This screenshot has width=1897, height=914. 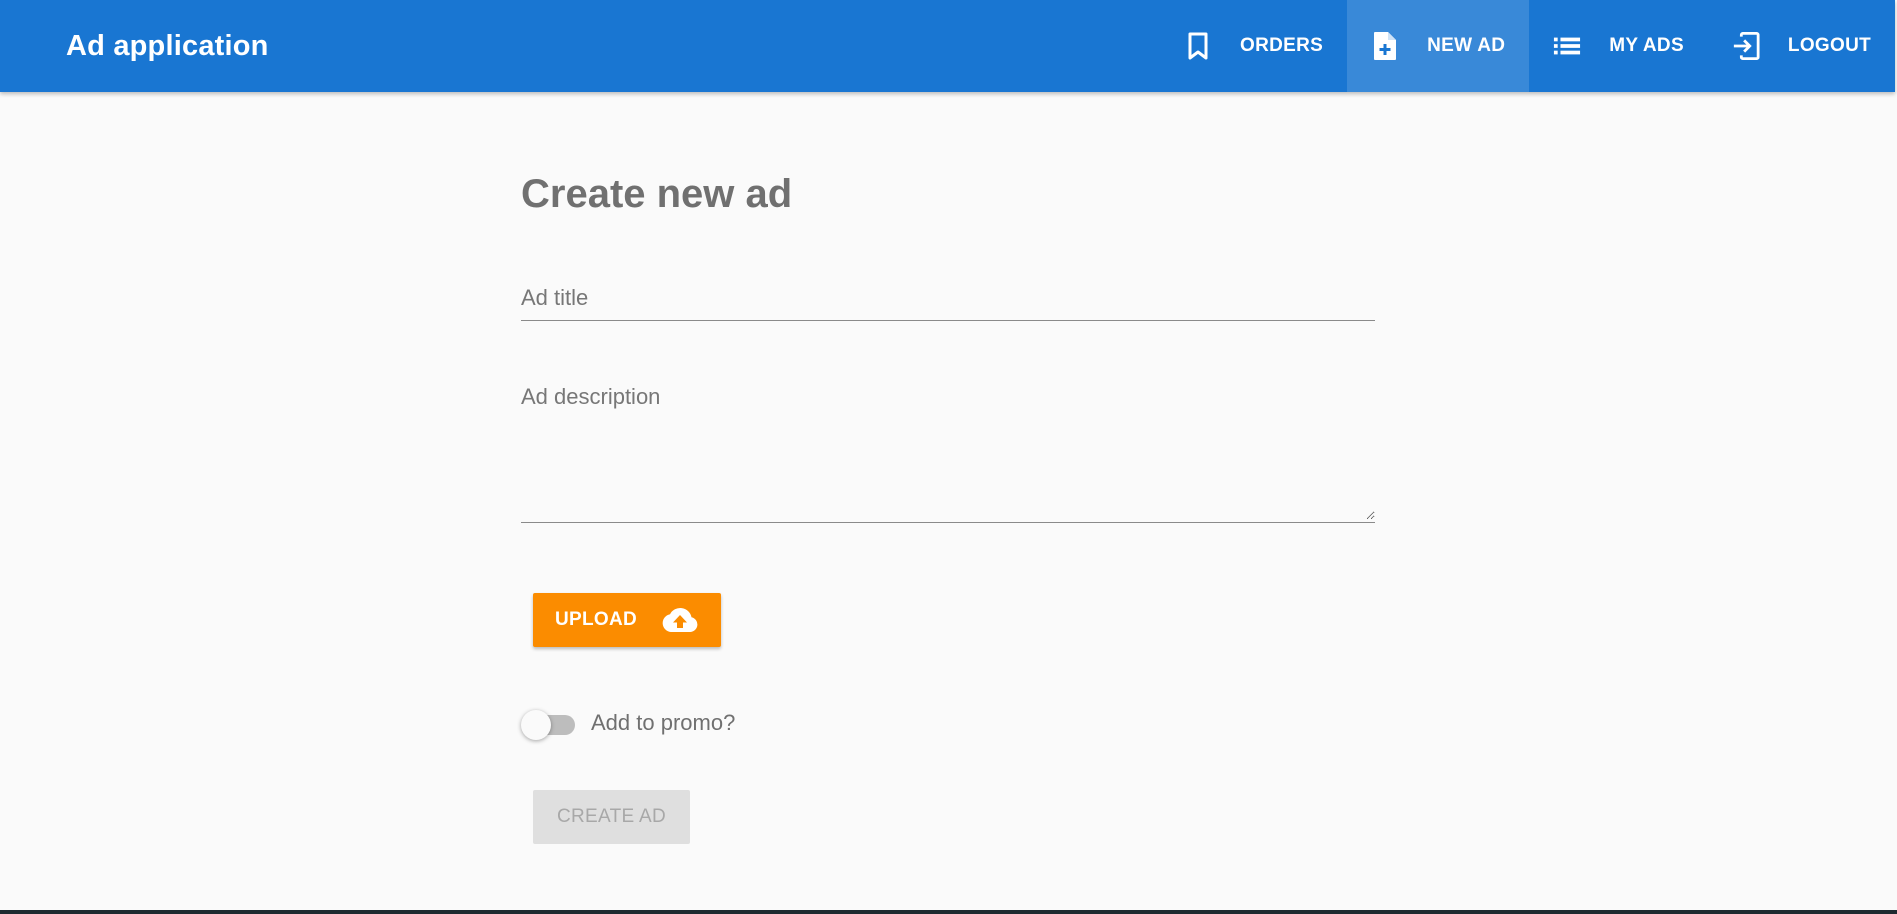 I want to click on ad-title-field, so click(x=948, y=296).